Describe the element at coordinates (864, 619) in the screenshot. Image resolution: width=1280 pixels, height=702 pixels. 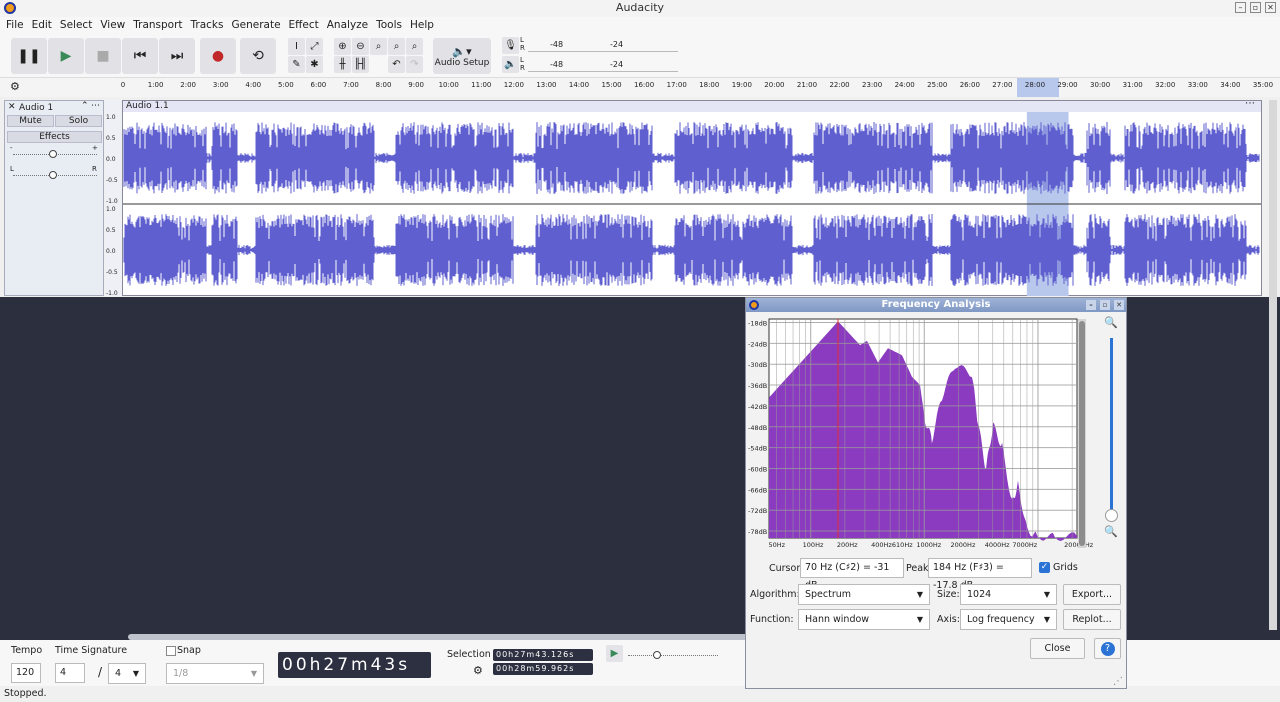
I see `function-select: Hann window` at that location.